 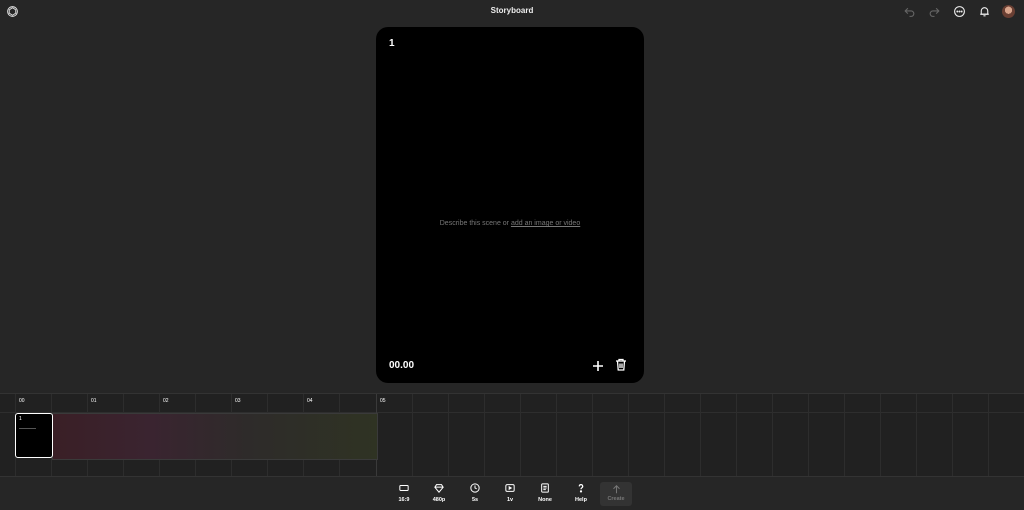 What do you see at coordinates (512, 403) in the screenshot?
I see `timeline-ruler: 00 01 02 03 04 05` at bounding box center [512, 403].